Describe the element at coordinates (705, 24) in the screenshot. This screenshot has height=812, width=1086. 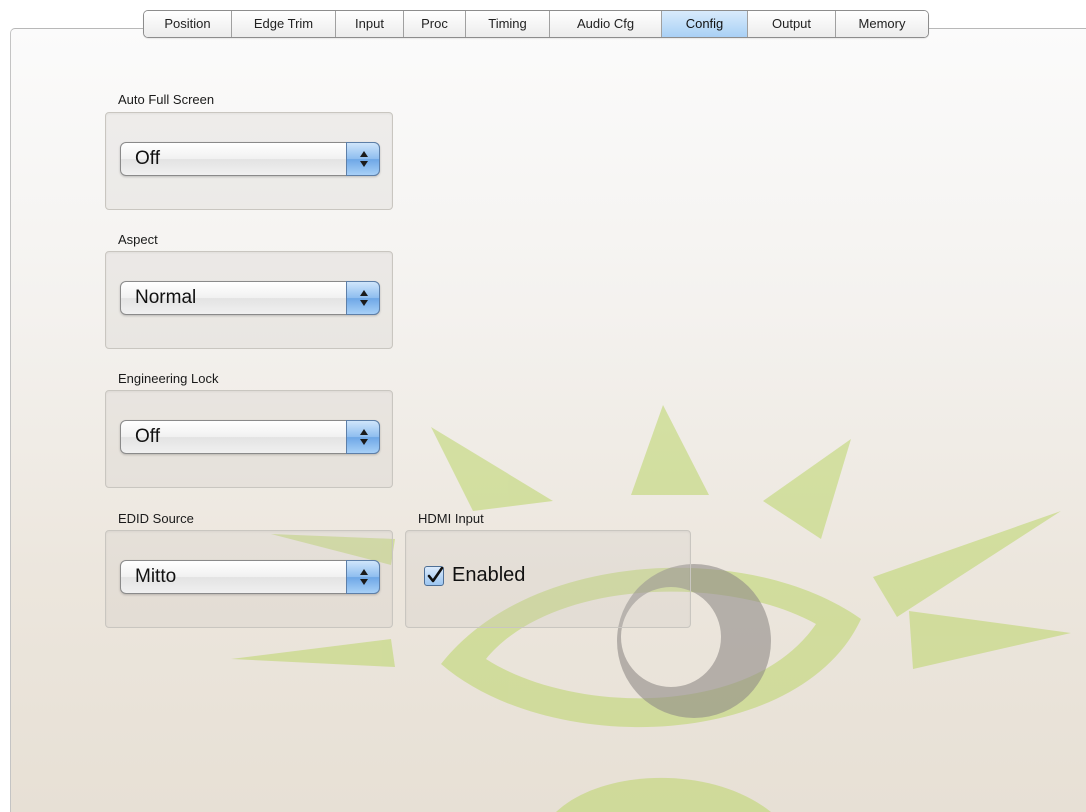
I see `tab-config: Config` at that location.